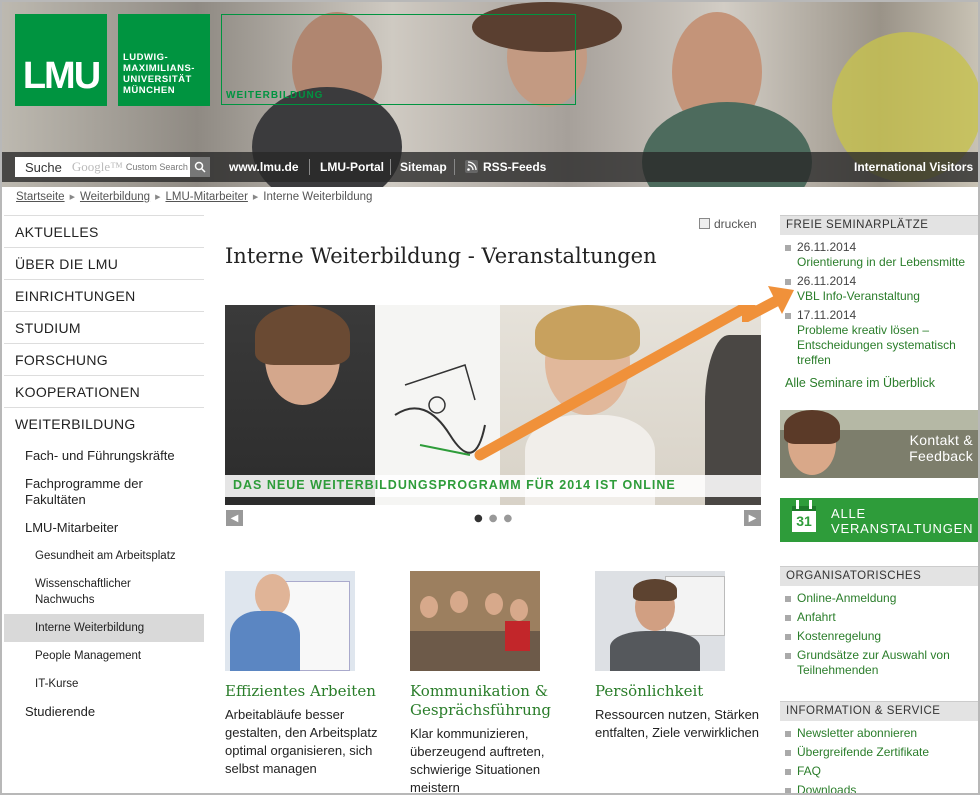  What do you see at coordinates (146, 57) in the screenshot?
I see `logo-line: LUDWIG-` at bounding box center [146, 57].